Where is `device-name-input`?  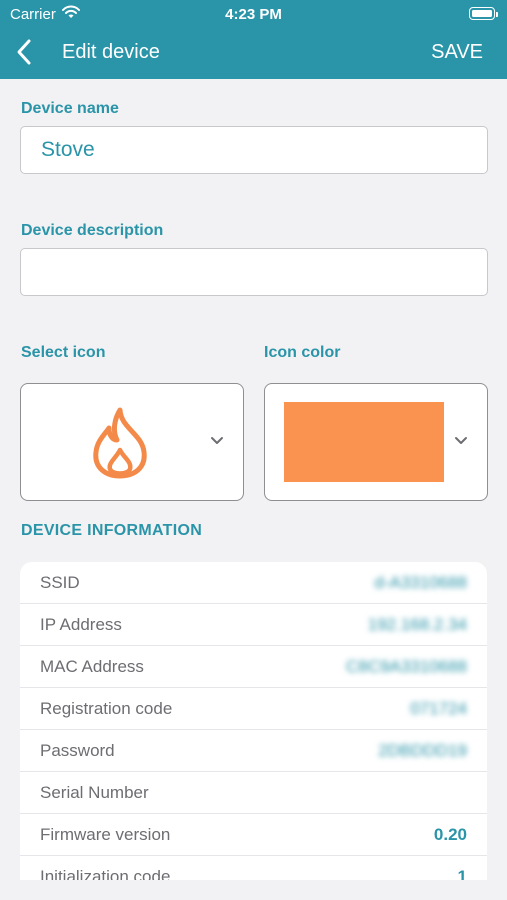 device-name-input is located at coordinates (254, 150).